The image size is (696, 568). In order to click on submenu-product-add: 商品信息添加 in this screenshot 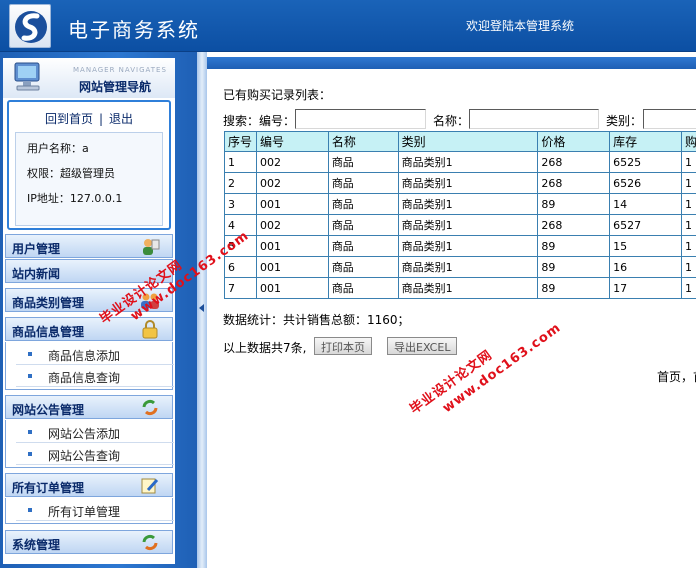, I will do `click(95, 354)`.